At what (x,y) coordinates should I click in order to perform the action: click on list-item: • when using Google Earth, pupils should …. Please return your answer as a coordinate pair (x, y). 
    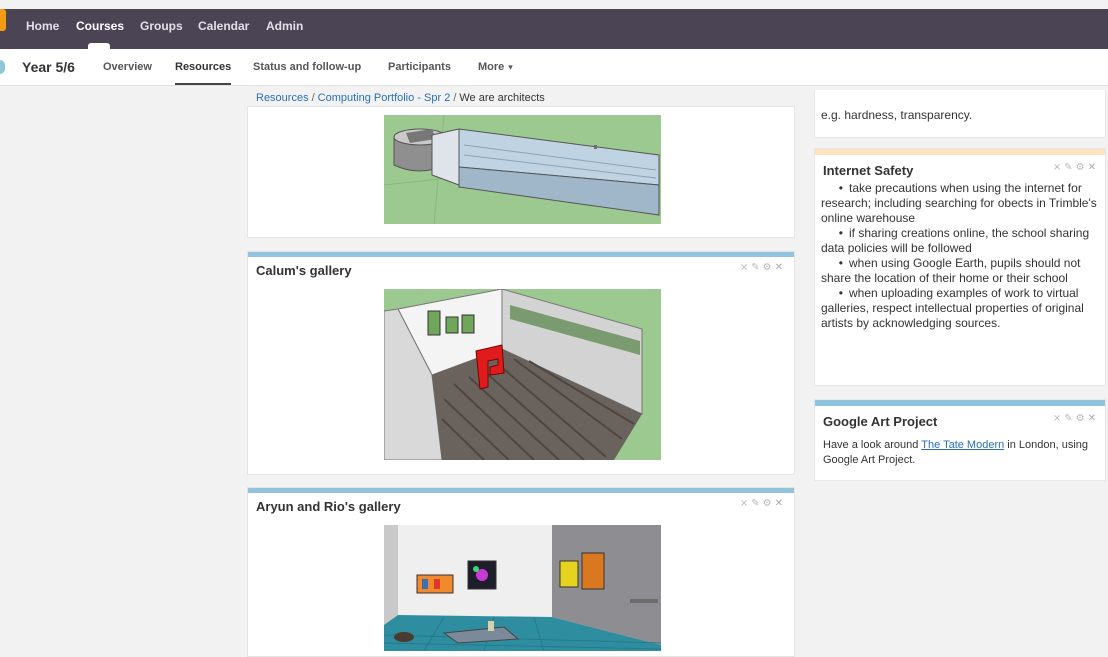
    Looking at the image, I should click on (951, 270).